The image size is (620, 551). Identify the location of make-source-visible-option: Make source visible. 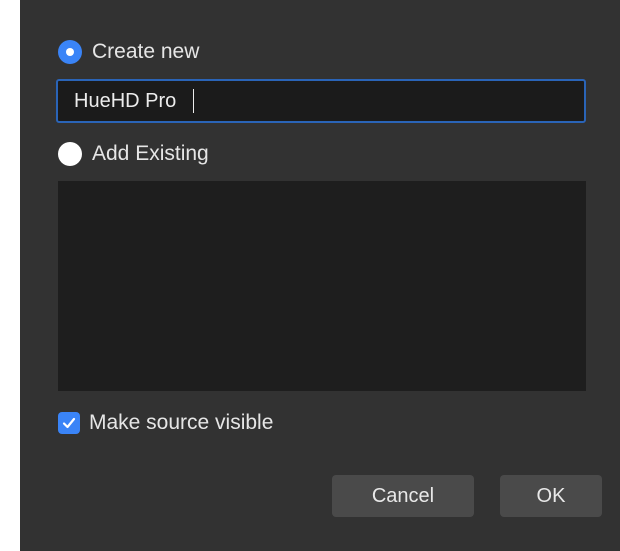
(165, 423).